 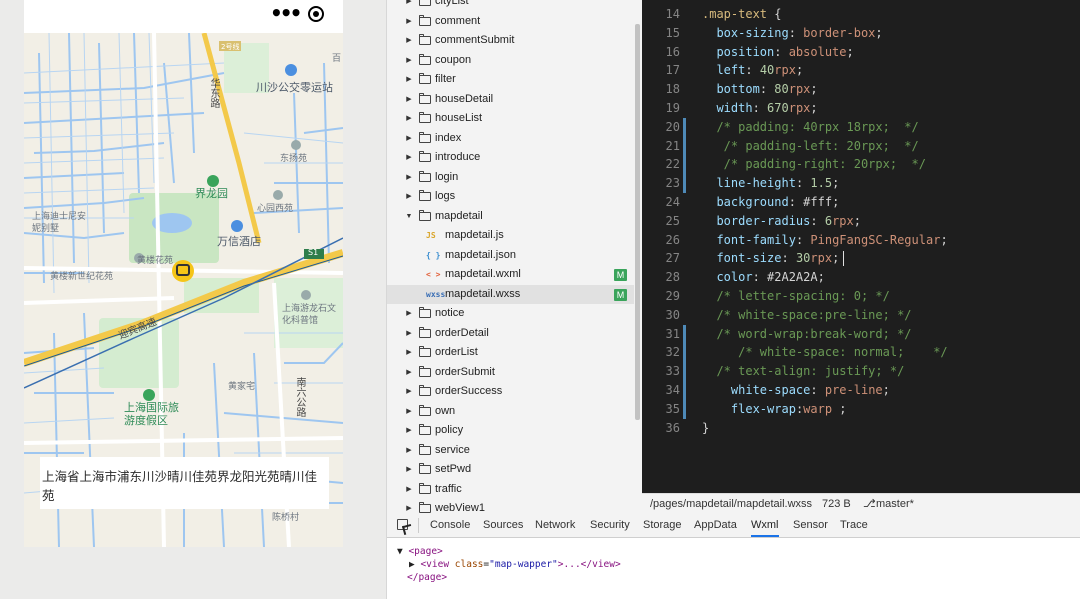 I want to click on tab-appdata: AppData, so click(x=715, y=525).